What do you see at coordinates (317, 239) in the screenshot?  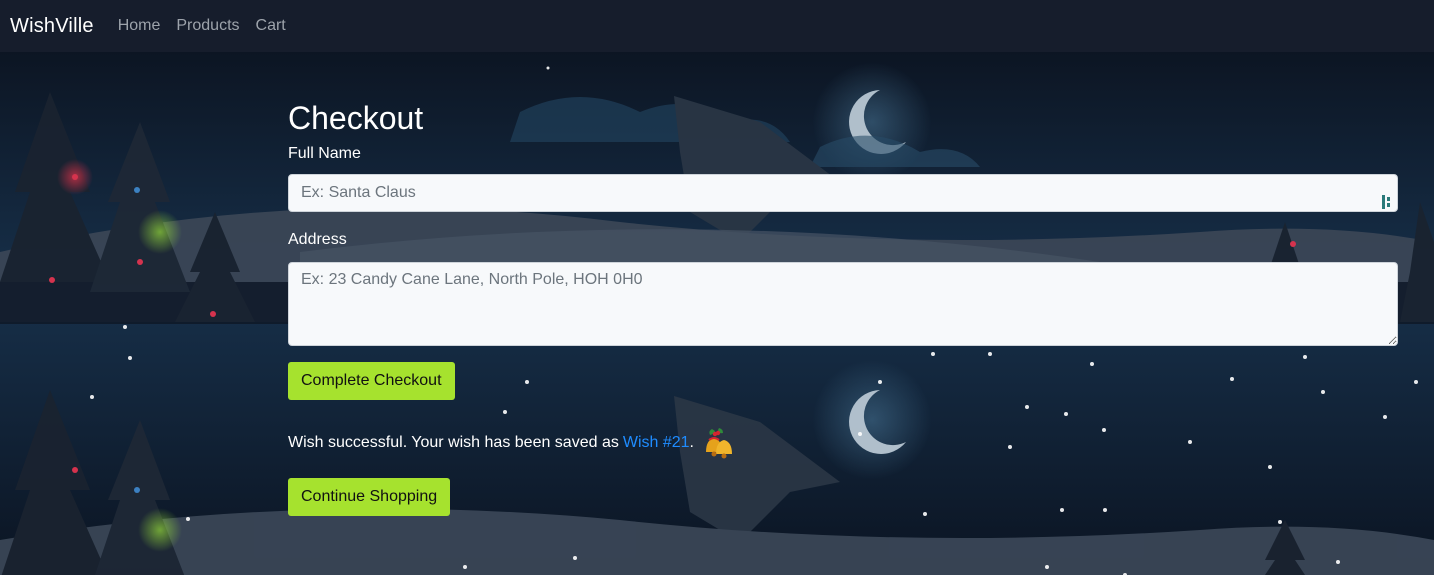 I see `address-label: Address` at bounding box center [317, 239].